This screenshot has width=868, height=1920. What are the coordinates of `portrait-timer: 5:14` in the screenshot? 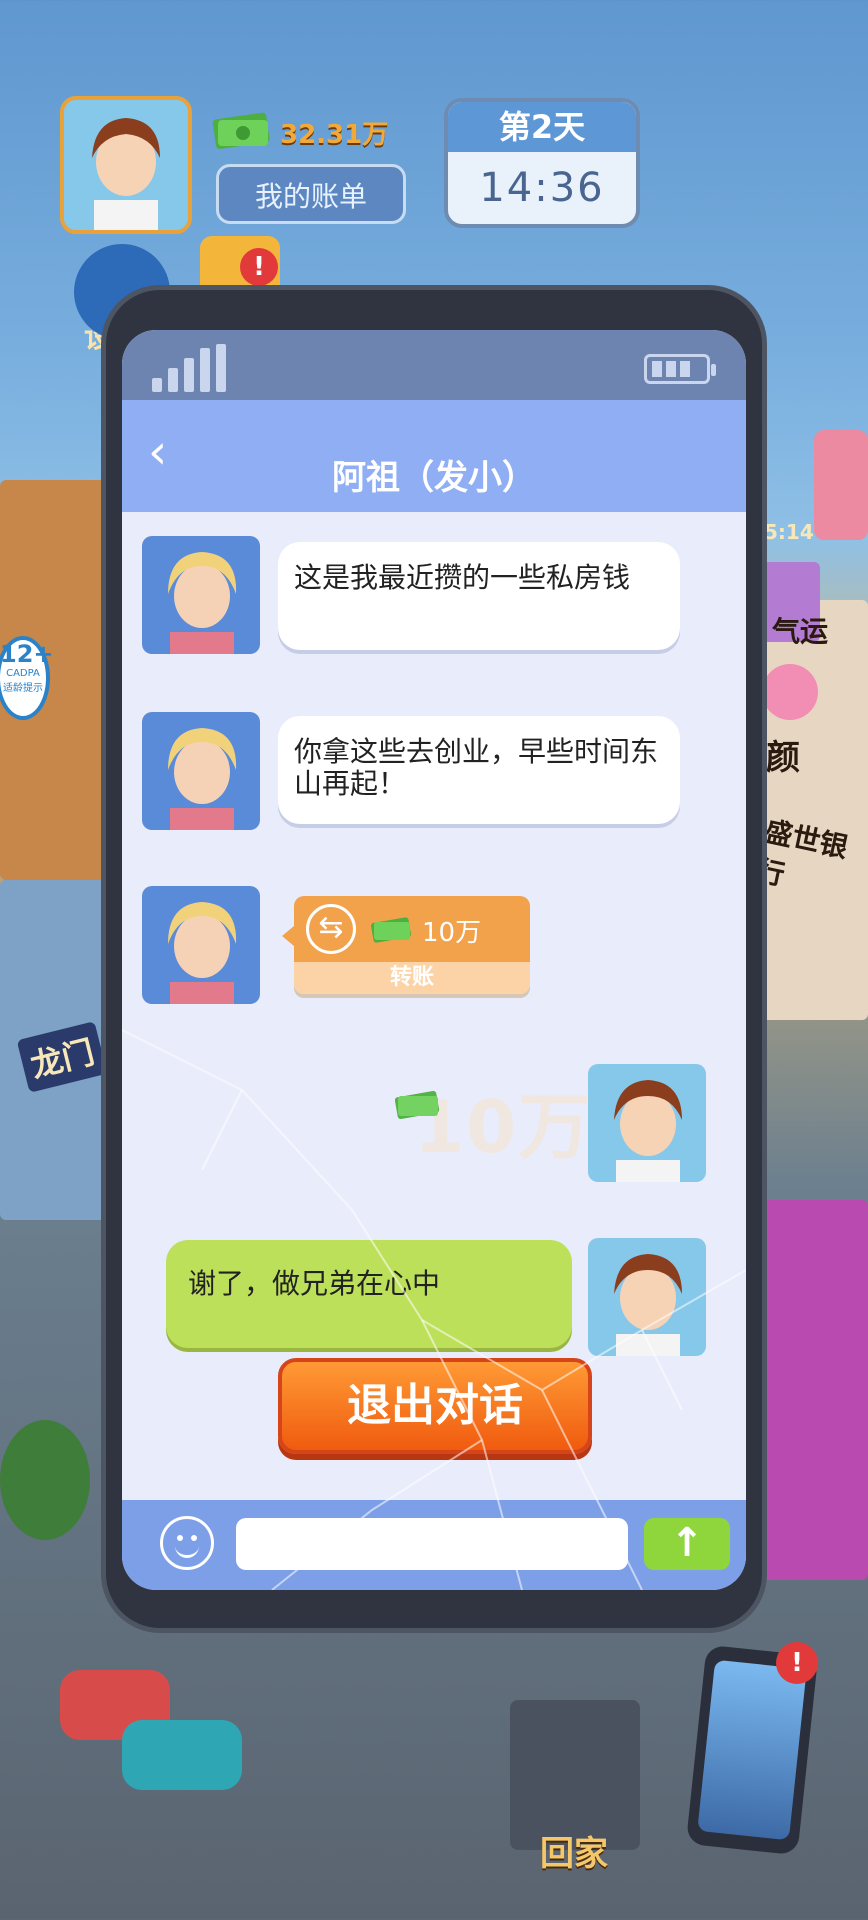 It's located at (789, 532).